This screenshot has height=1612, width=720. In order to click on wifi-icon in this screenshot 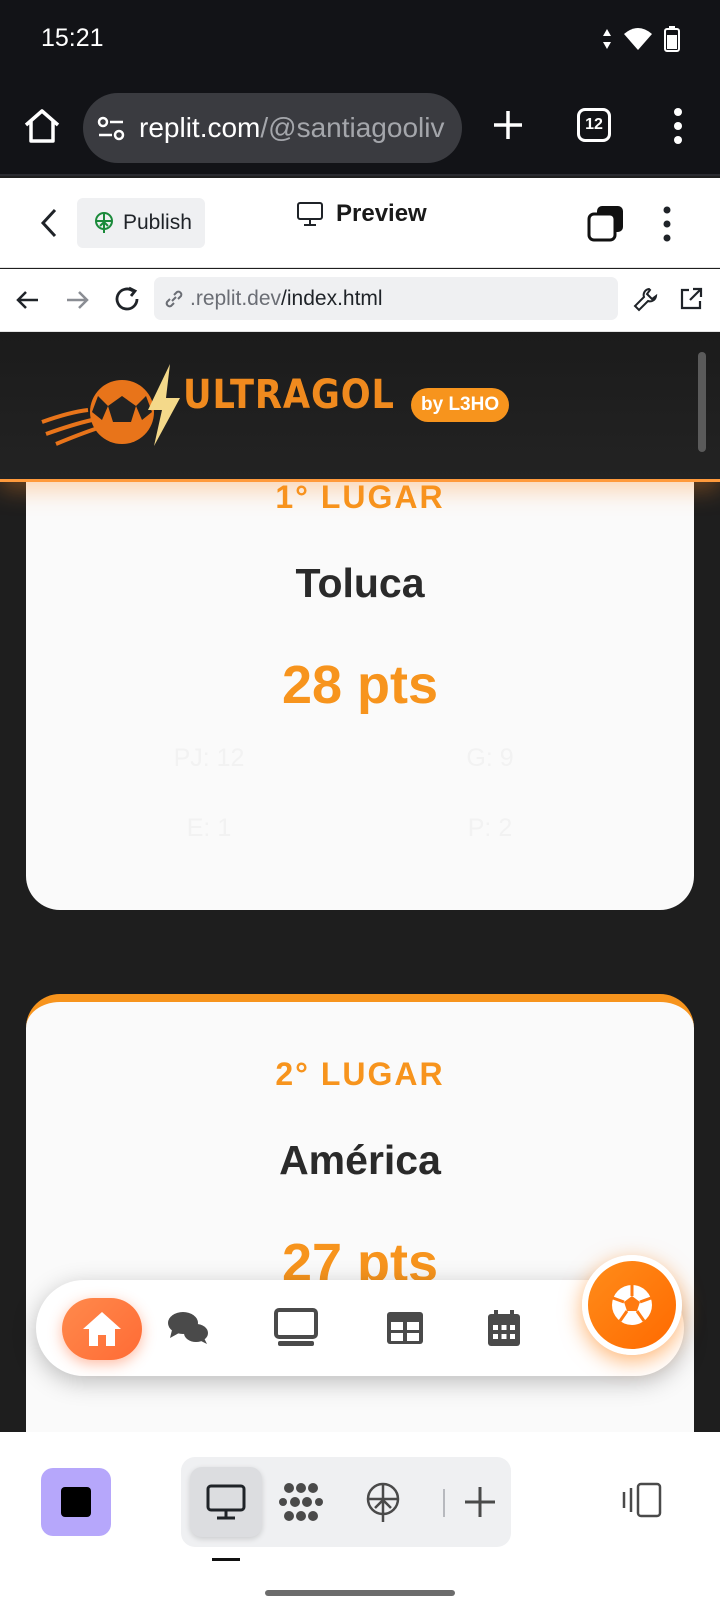, I will do `click(638, 39)`.